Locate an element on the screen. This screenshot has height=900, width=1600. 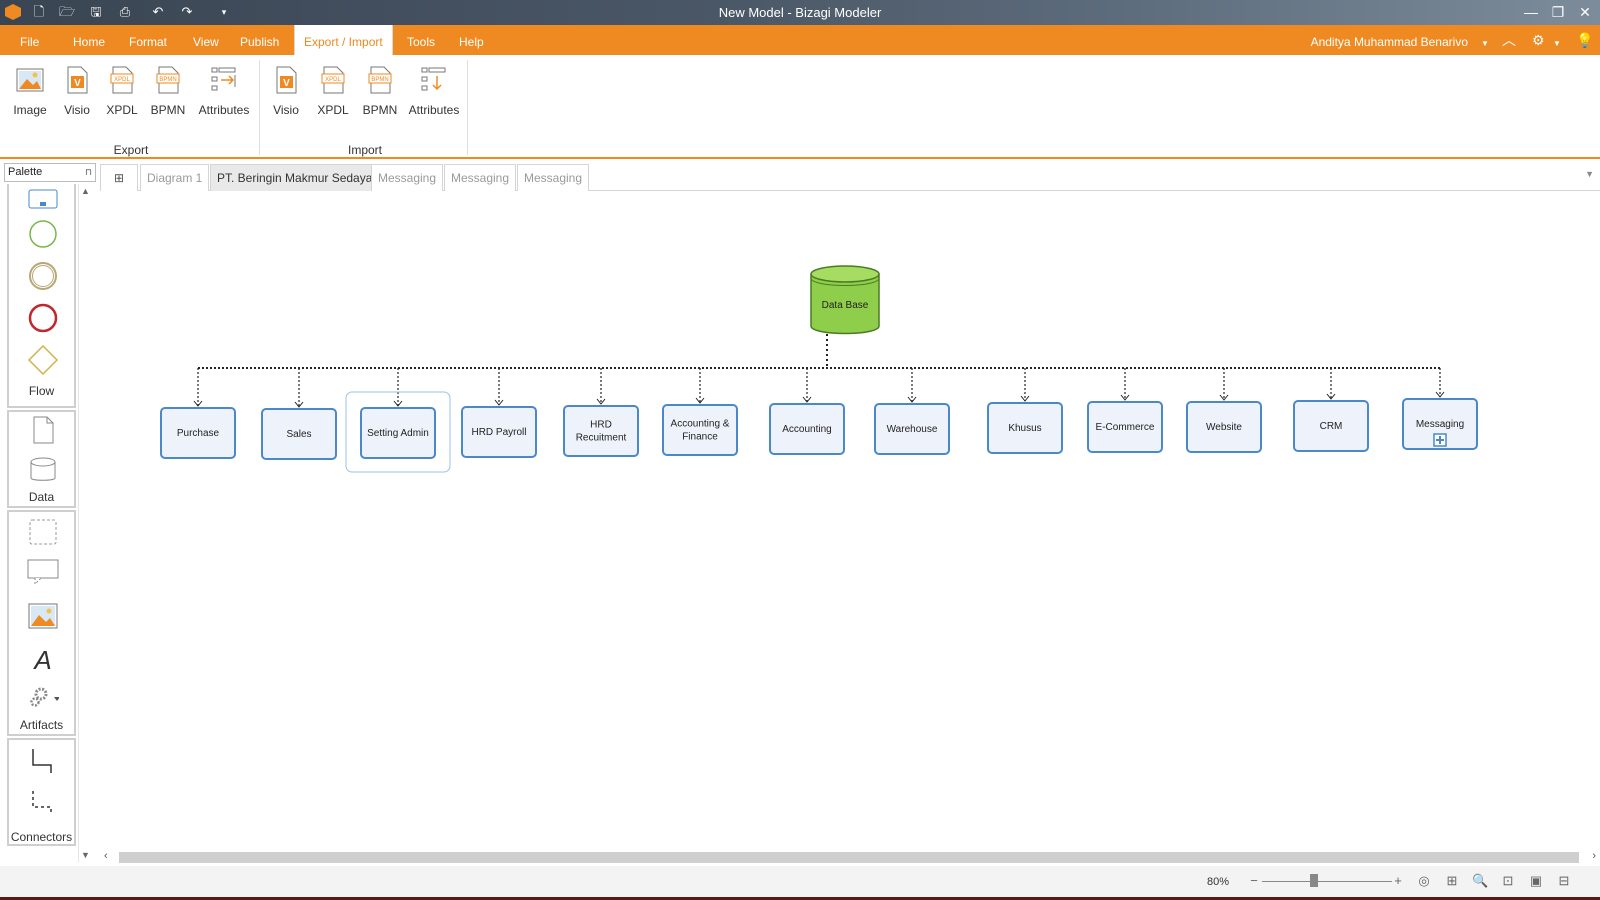
zoom-out-icon: − is located at coordinates (1254, 881).